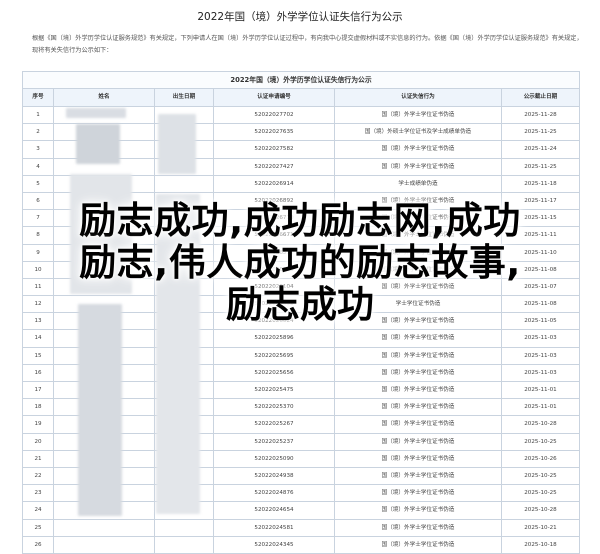 This screenshot has height=554, width=600. Describe the element at coordinates (274, 476) in the screenshot. I see `cell-application-no: 52022024938` at that location.